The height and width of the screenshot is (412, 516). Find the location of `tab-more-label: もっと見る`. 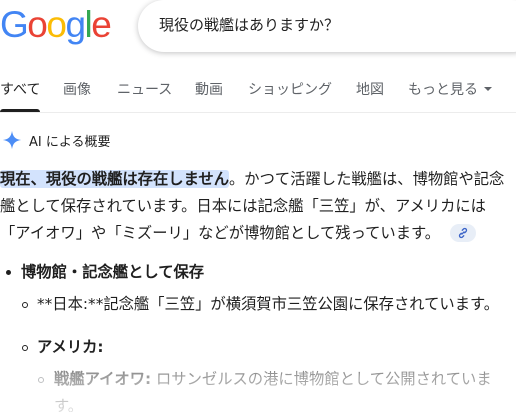

tab-more-label: もっと見る is located at coordinates (443, 90).